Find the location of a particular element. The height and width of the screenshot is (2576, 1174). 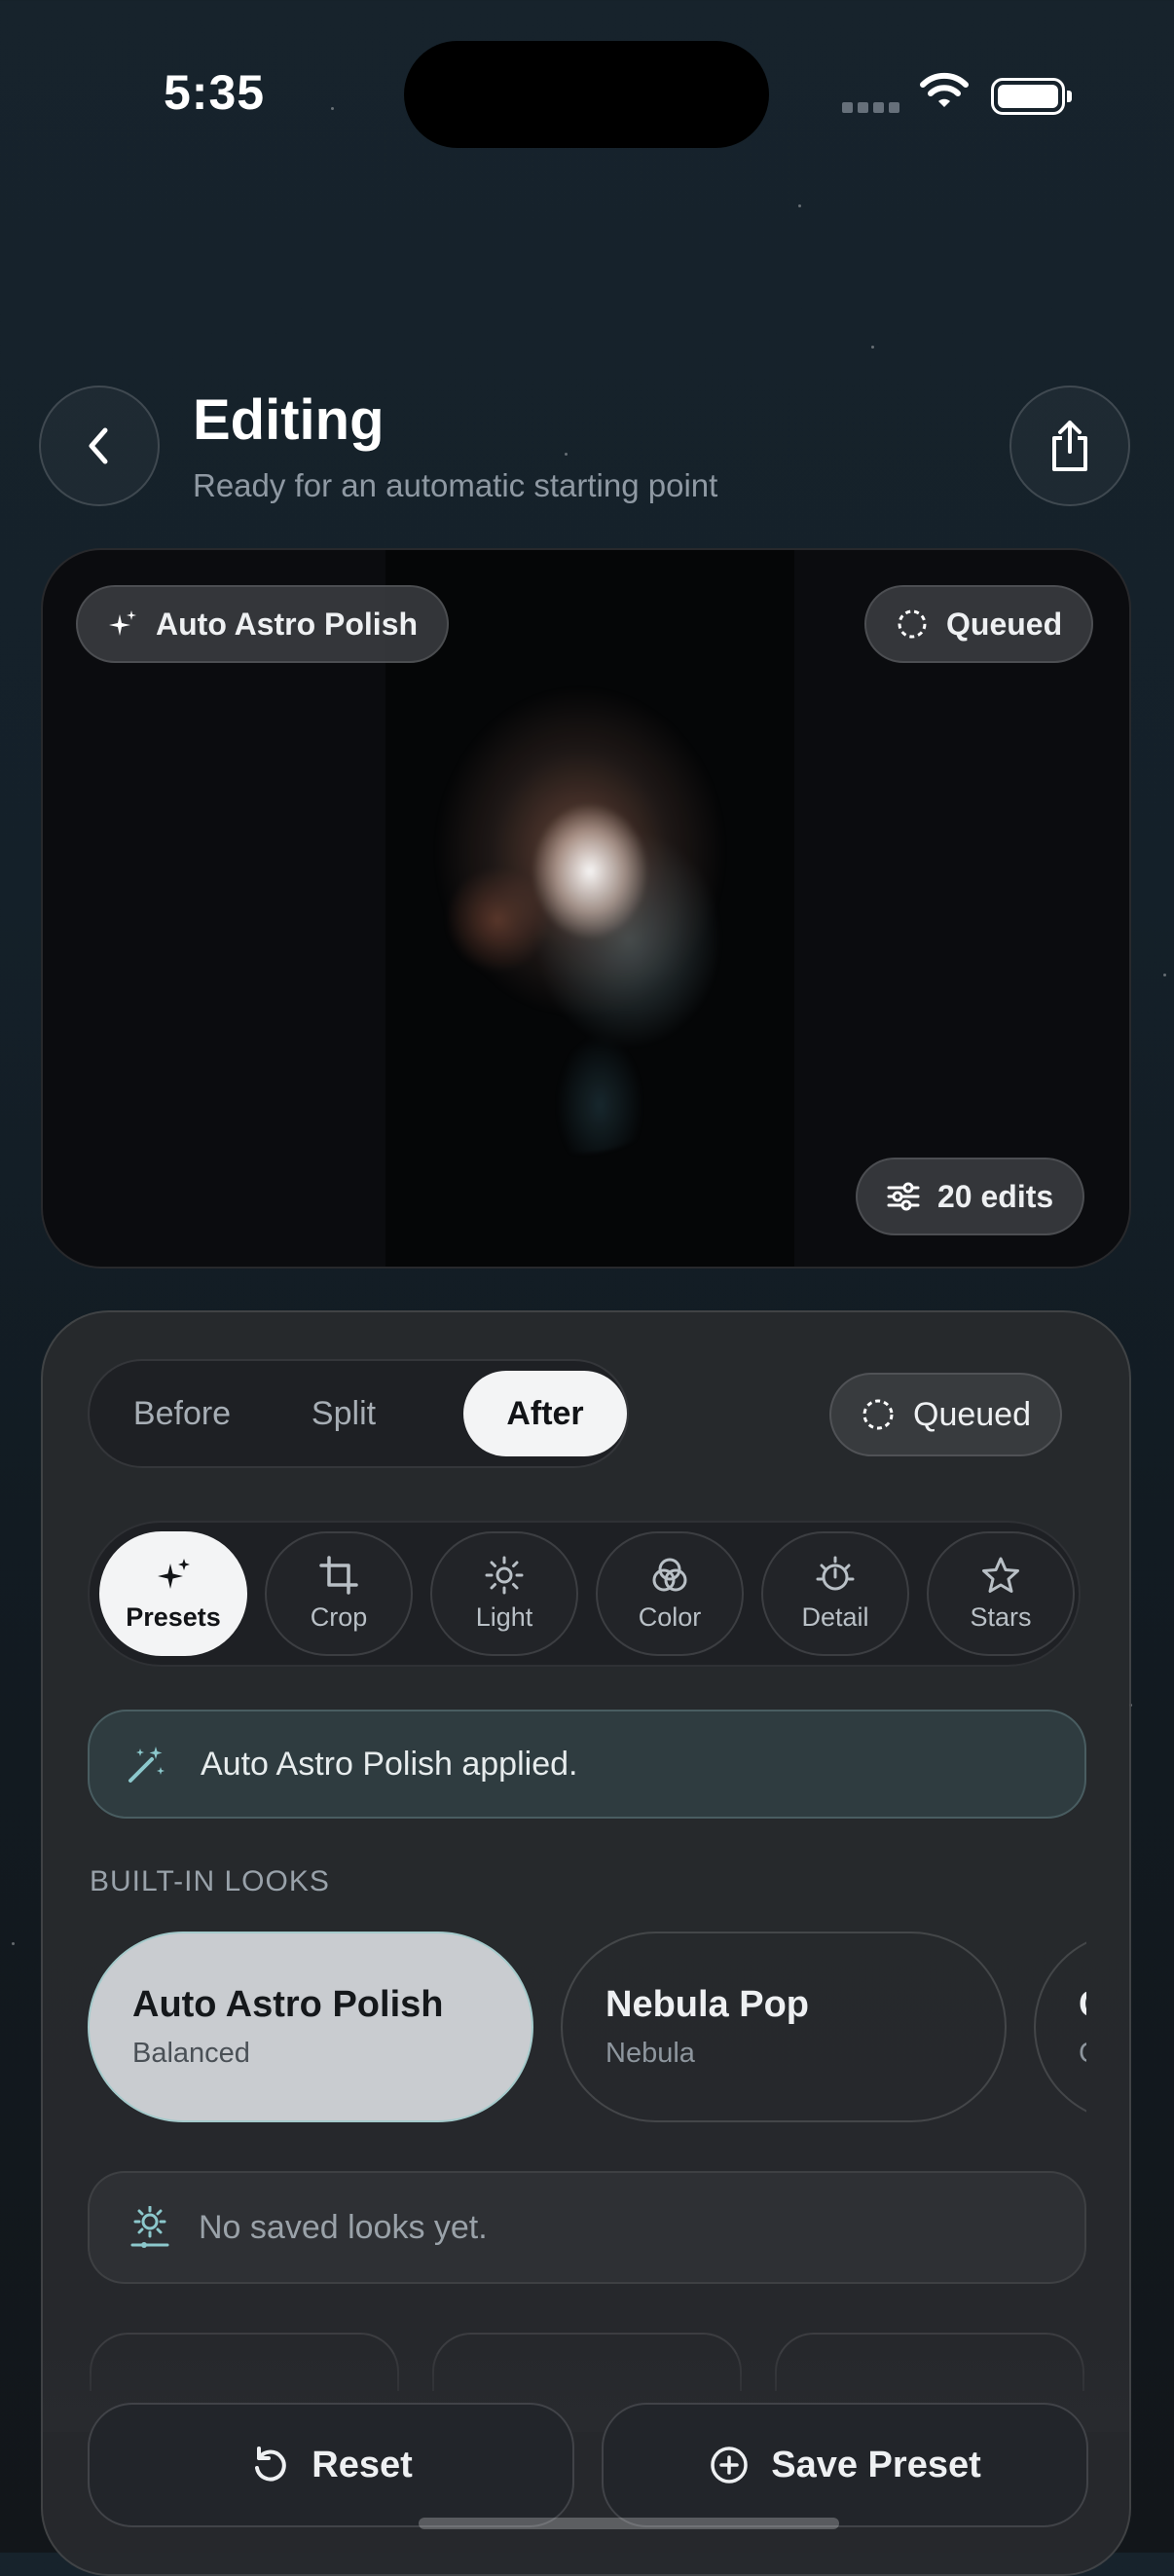

look-card-partial: C C is located at coordinates (1060, 2027).